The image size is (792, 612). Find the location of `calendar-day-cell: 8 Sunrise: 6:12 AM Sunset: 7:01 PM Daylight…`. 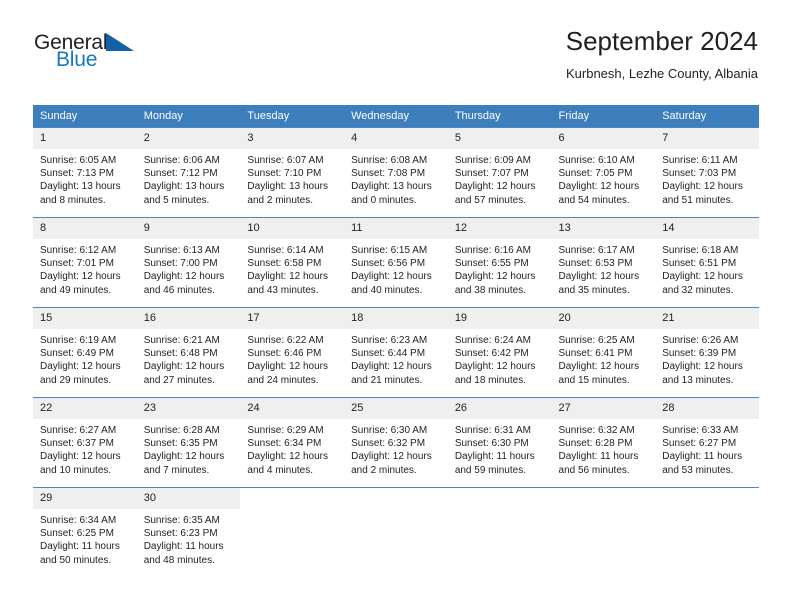

calendar-day-cell: 8 Sunrise: 6:12 AM Sunset: 7:01 PM Daylight… is located at coordinates (85, 262).